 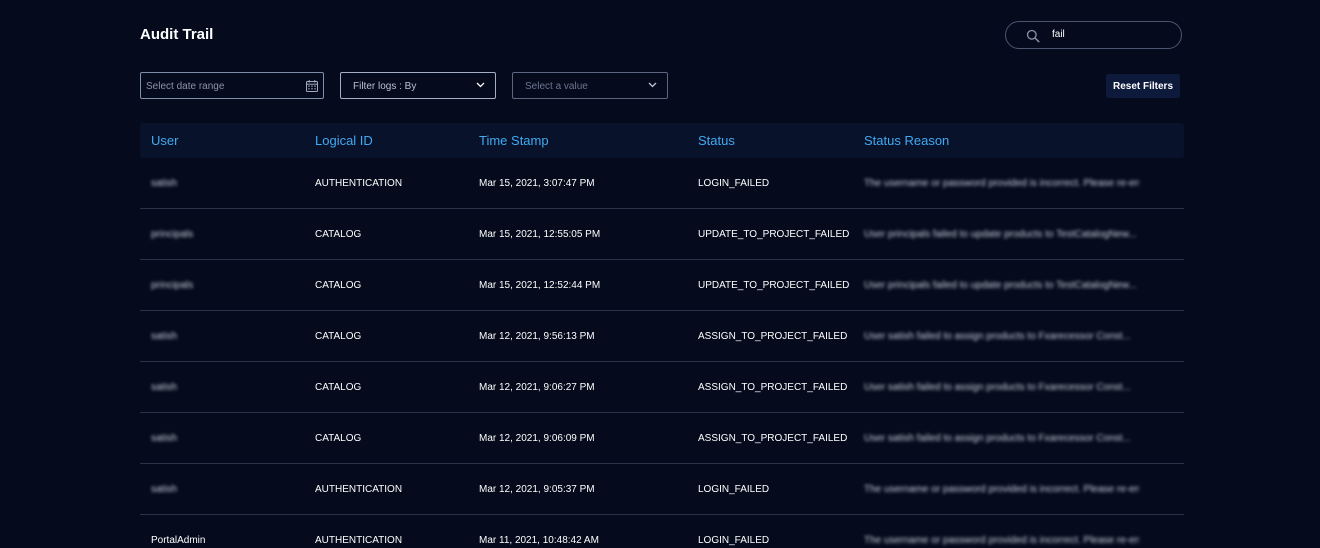 What do you see at coordinates (1001, 140) in the screenshot?
I see `column-header-status-reason: Status Reason` at bounding box center [1001, 140].